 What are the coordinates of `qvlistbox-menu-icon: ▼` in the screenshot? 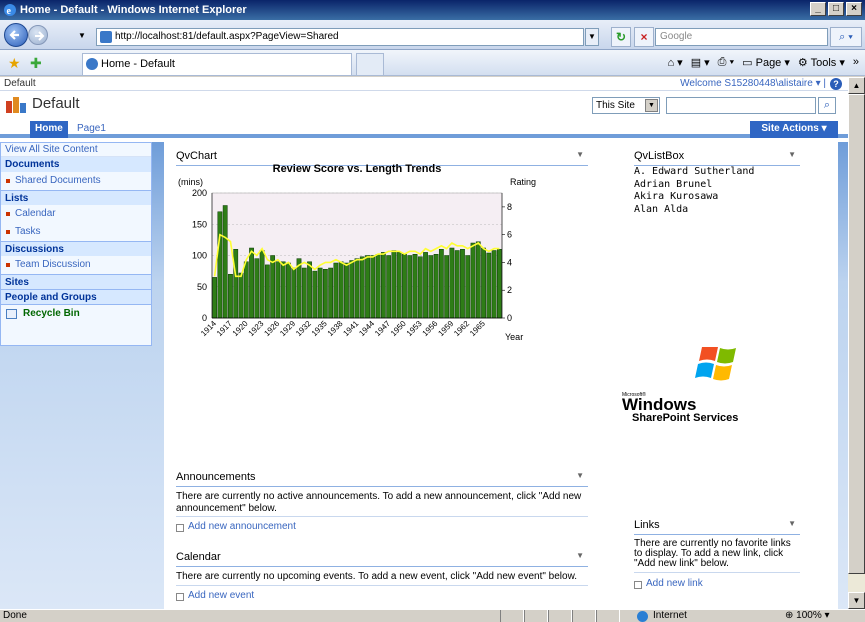 It's located at (792, 154).